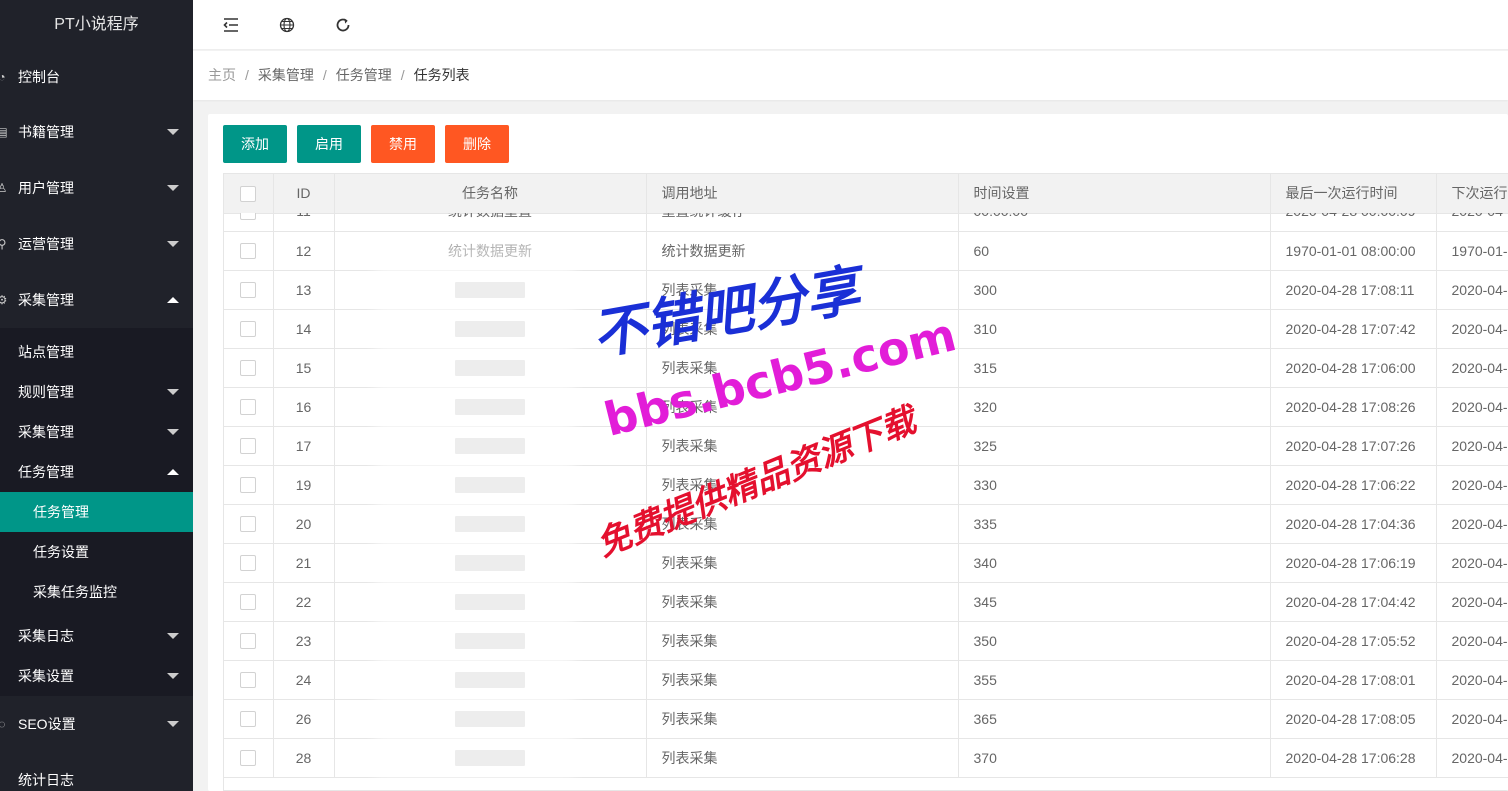  I want to click on sidebar-item-sites: 站点管理, so click(96, 352).